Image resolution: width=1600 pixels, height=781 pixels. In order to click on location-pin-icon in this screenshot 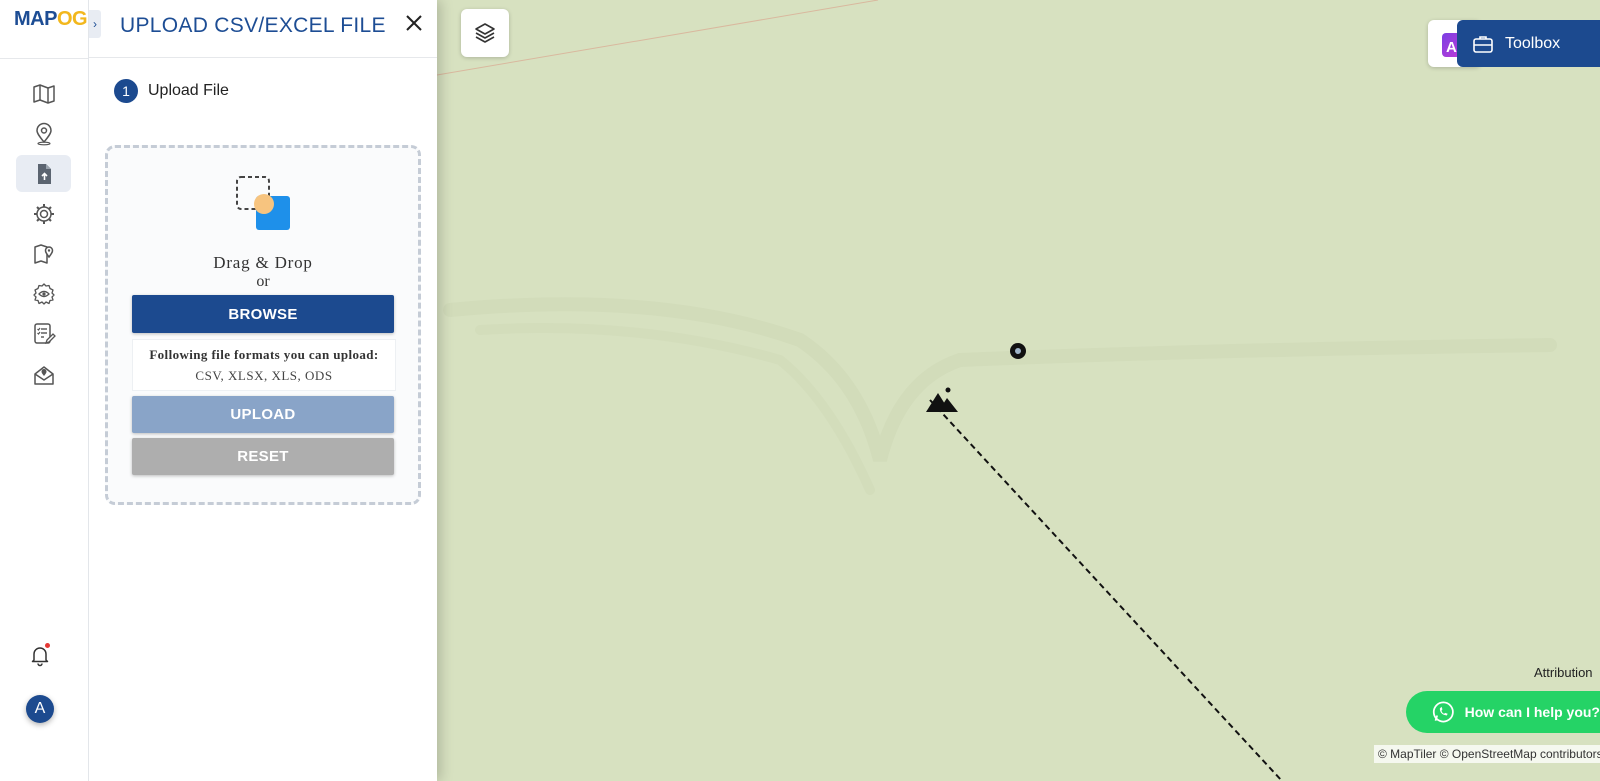, I will do `click(43, 133)`.